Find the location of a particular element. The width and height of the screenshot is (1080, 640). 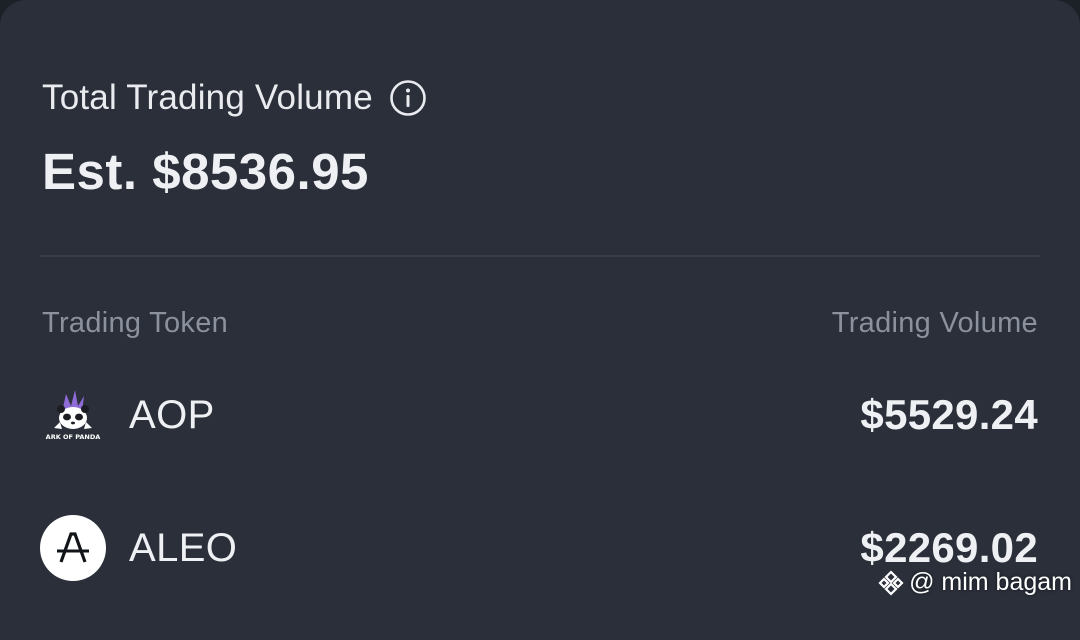

header-row: Total Trading Volume is located at coordinates (234, 98).